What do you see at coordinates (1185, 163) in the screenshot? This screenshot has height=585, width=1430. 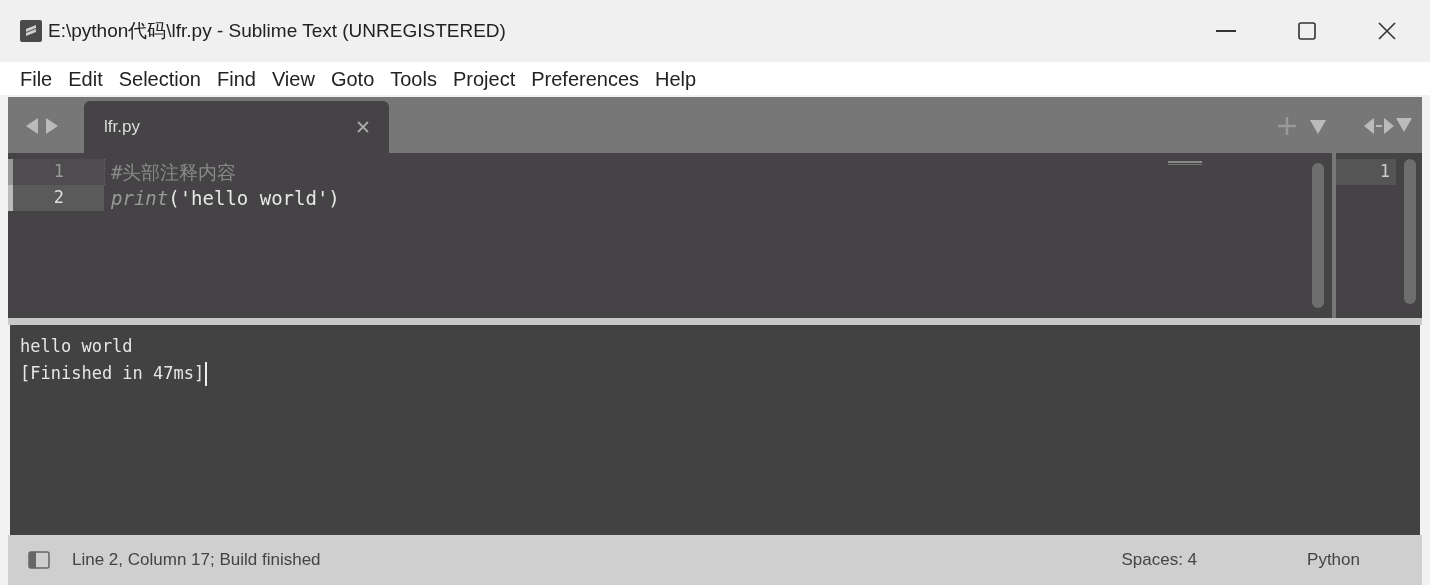 I see `minimap-drawing` at bounding box center [1185, 163].